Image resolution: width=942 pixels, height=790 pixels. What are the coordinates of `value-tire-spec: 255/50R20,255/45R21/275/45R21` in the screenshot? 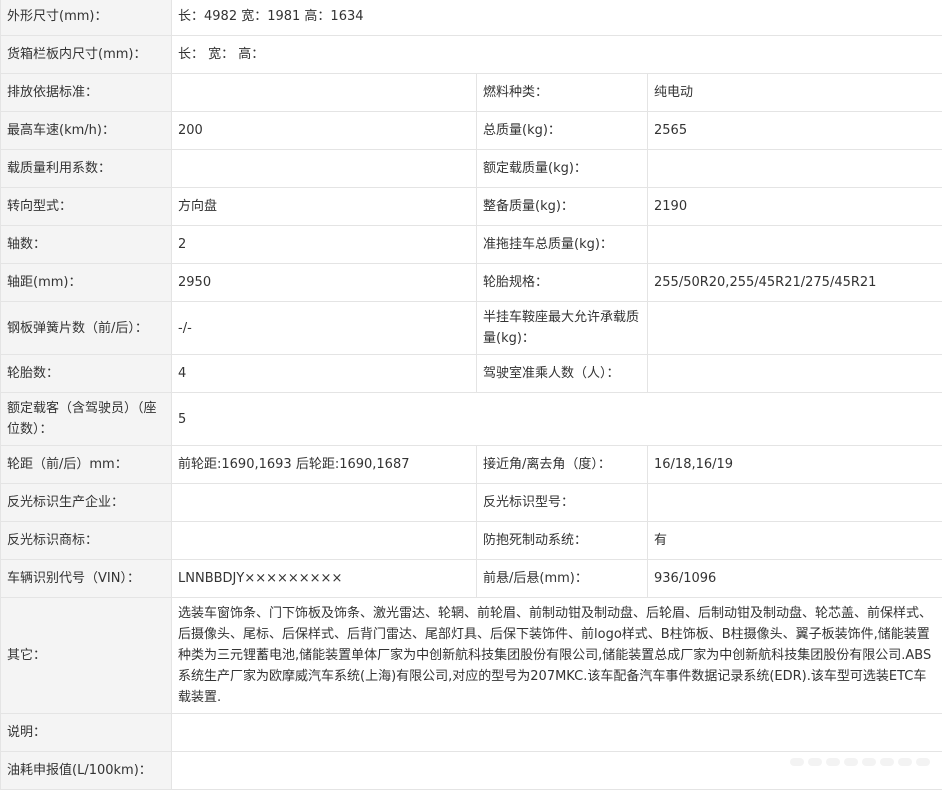 It's located at (795, 283).